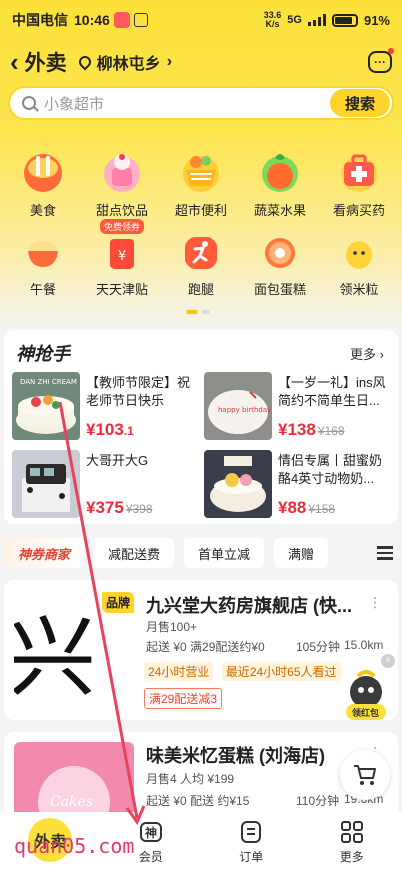 This screenshot has height=880, width=402. Describe the element at coordinates (318, 801) in the screenshot. I see `store-time: 110分钟` at that location.